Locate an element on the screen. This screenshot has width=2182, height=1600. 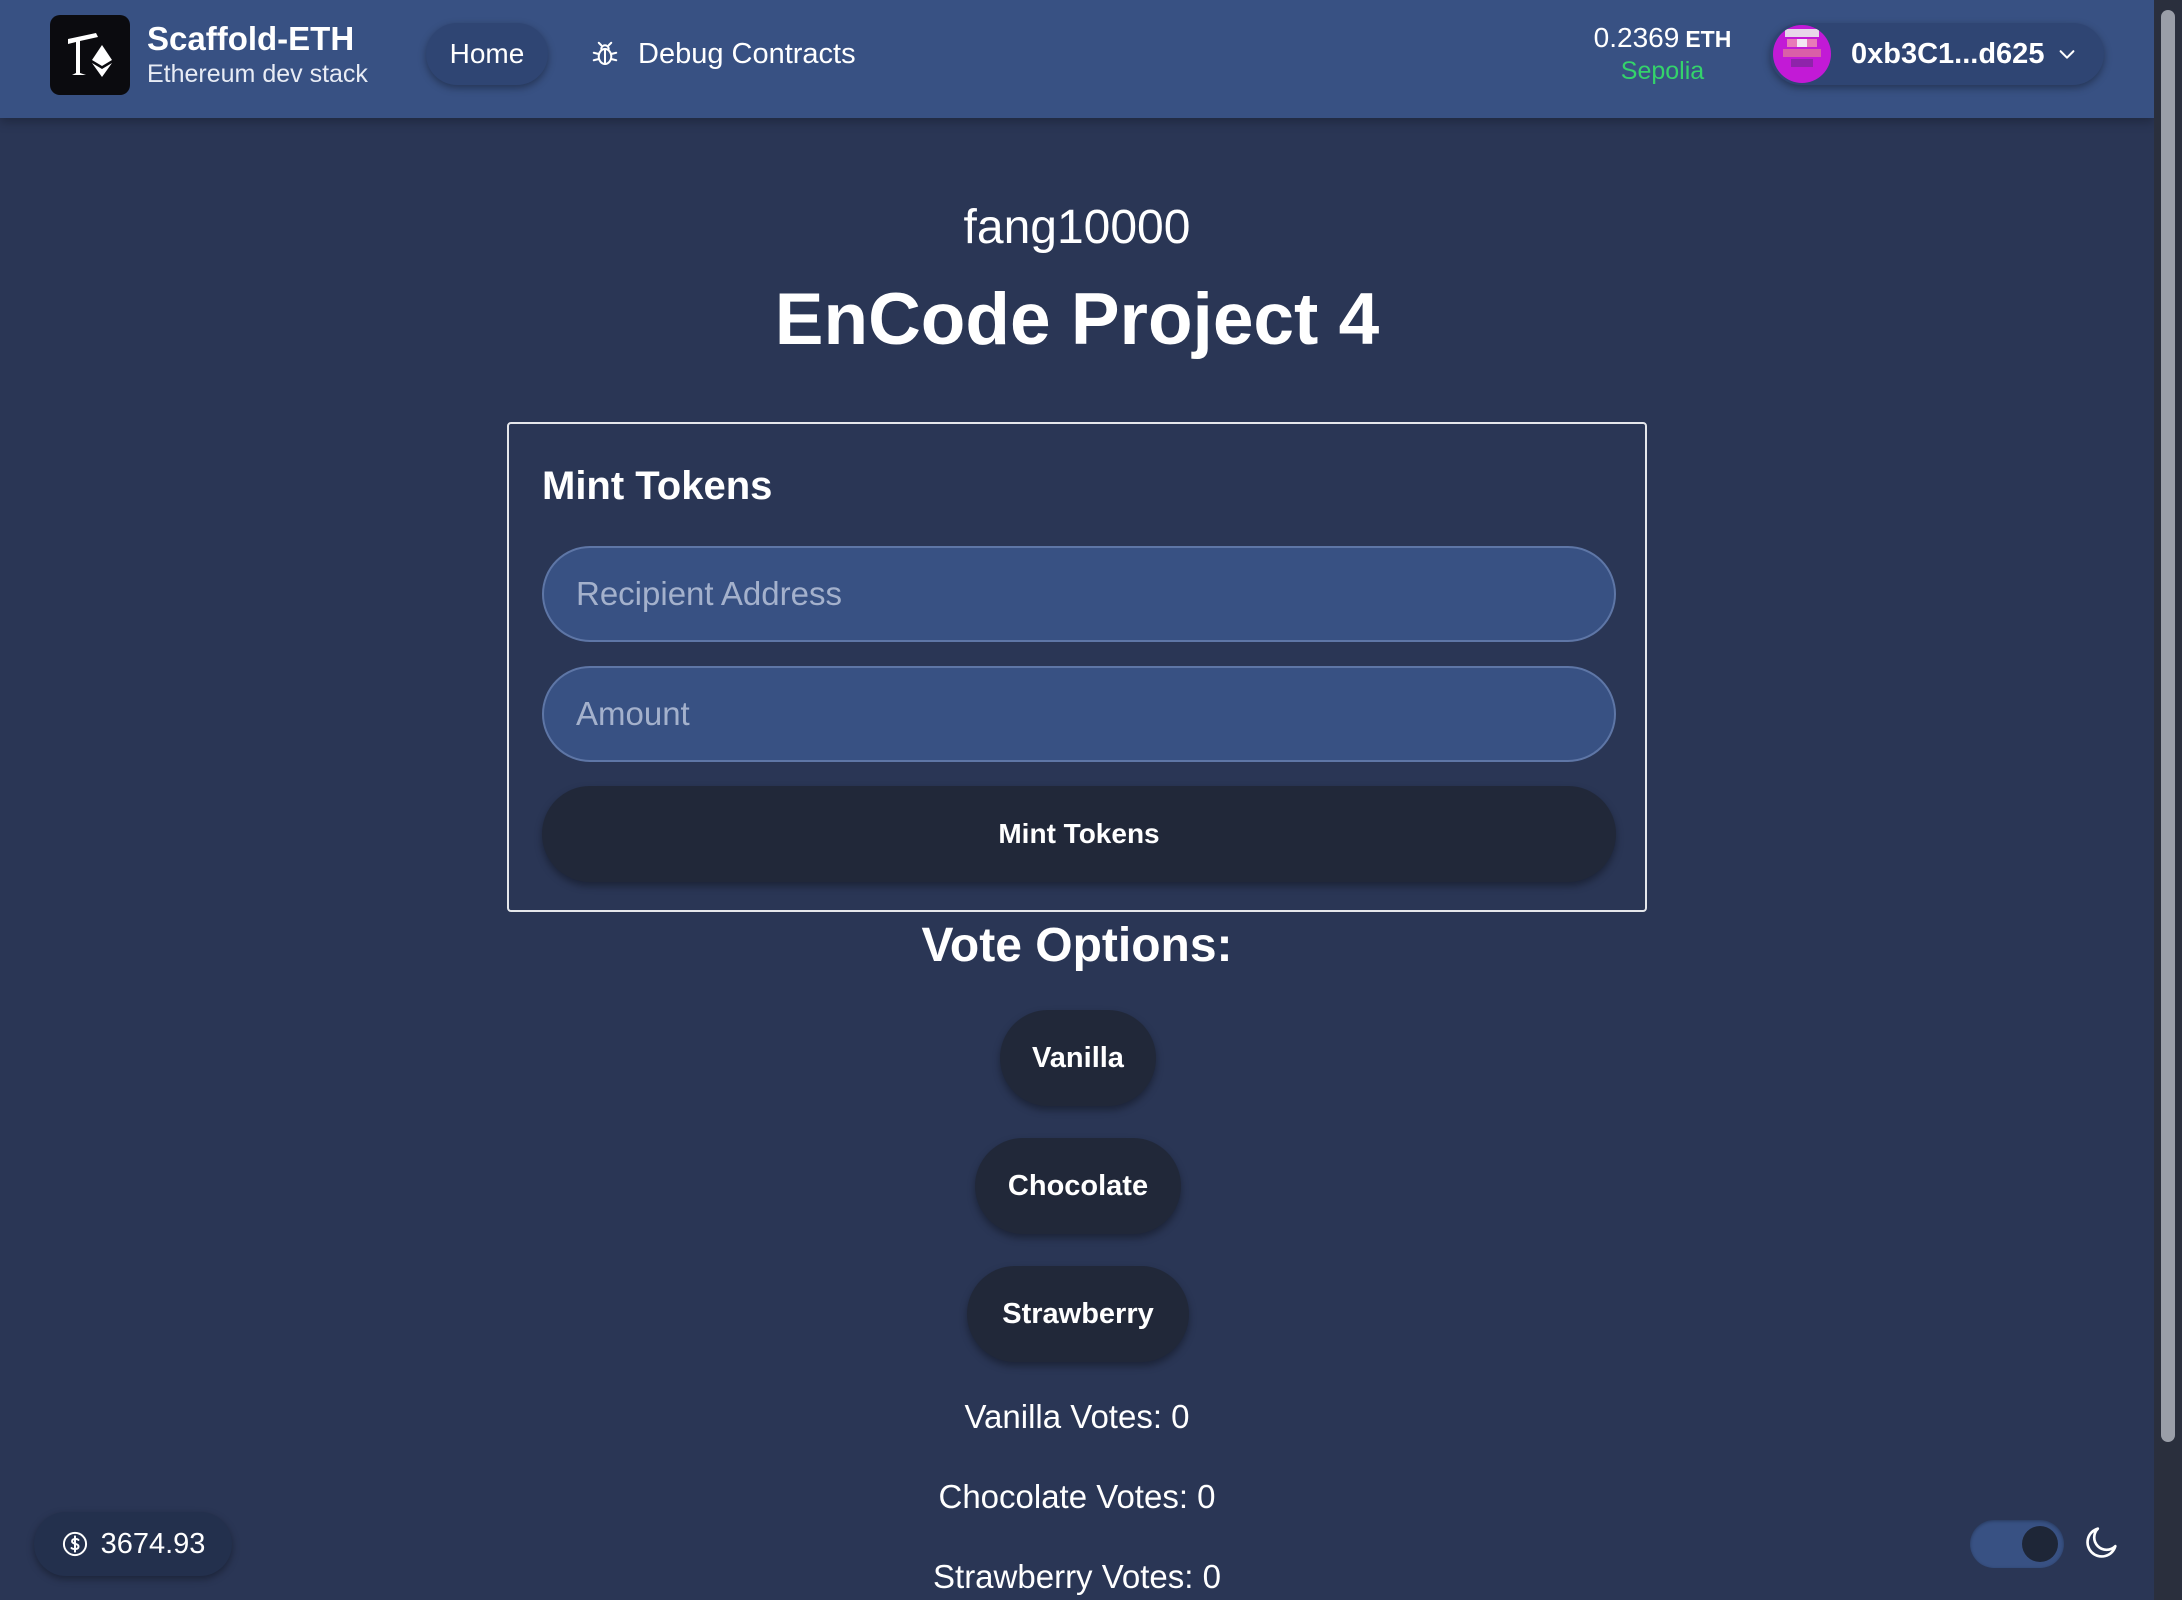
nav-debug-contracts-link: Debug Contracts is located at coordinates (723, 54).